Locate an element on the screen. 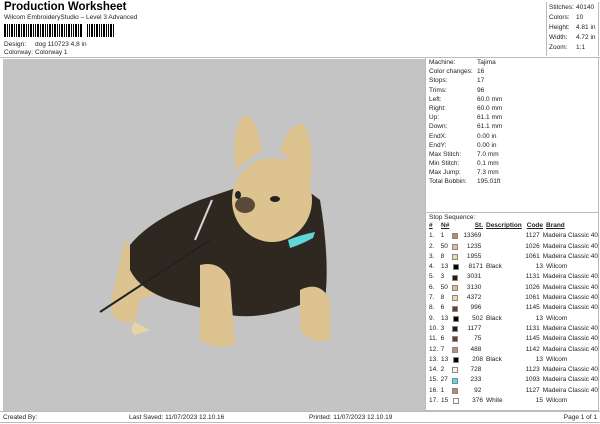 The width and height of the screenshot is (600, 424). stitch-count: 728 is located at coordinates (476, 370).